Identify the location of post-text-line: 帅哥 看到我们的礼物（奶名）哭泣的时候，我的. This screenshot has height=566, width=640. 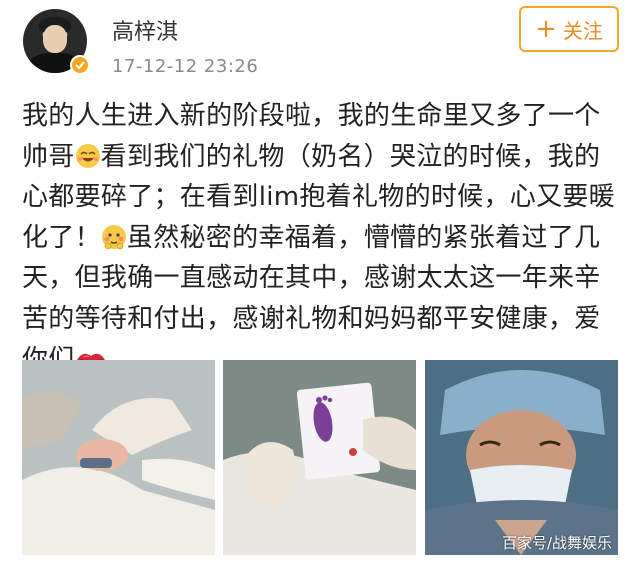
(322, 157).